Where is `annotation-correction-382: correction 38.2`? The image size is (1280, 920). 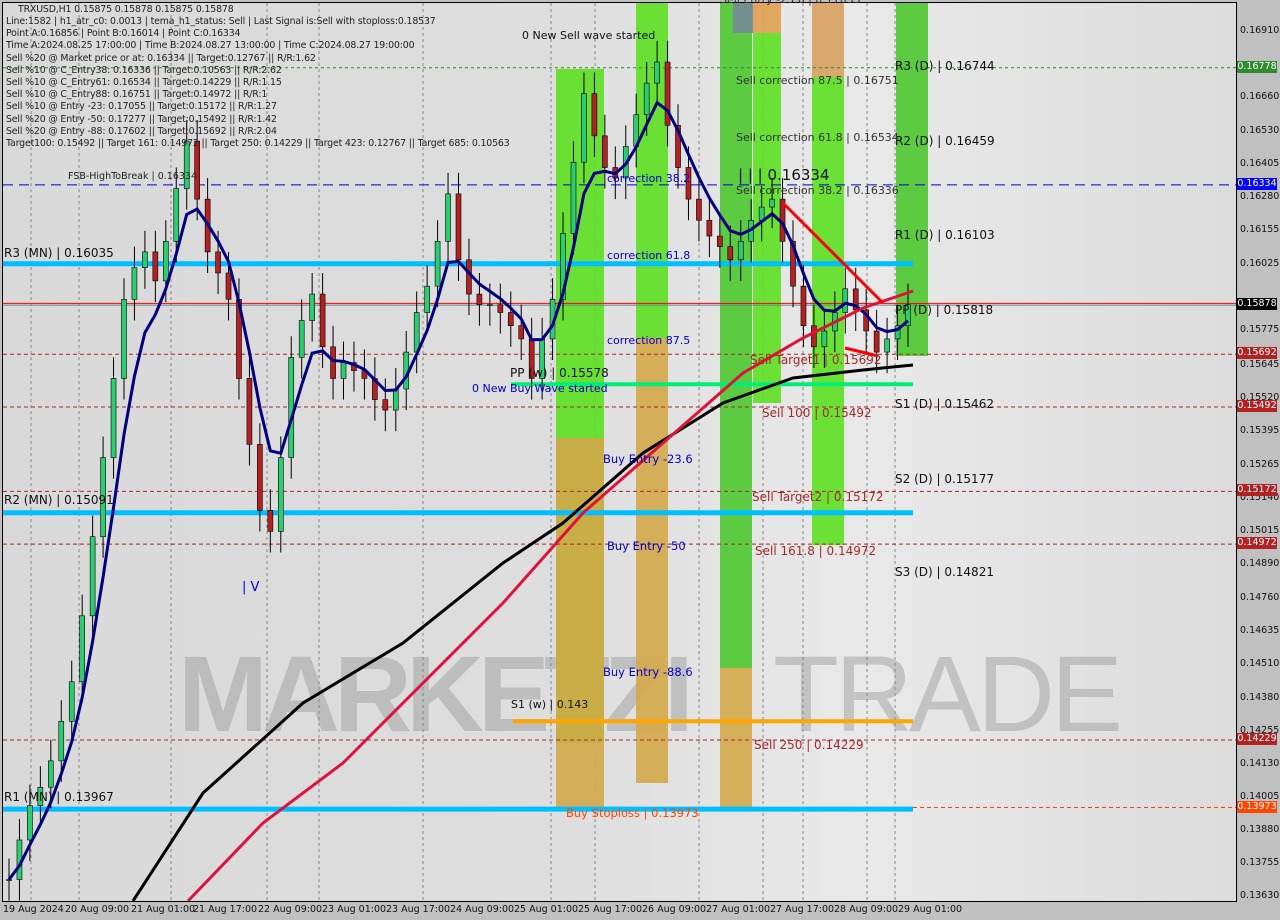 annotation-correction-382: correction 38.2 is located at coordinates (649, 178).